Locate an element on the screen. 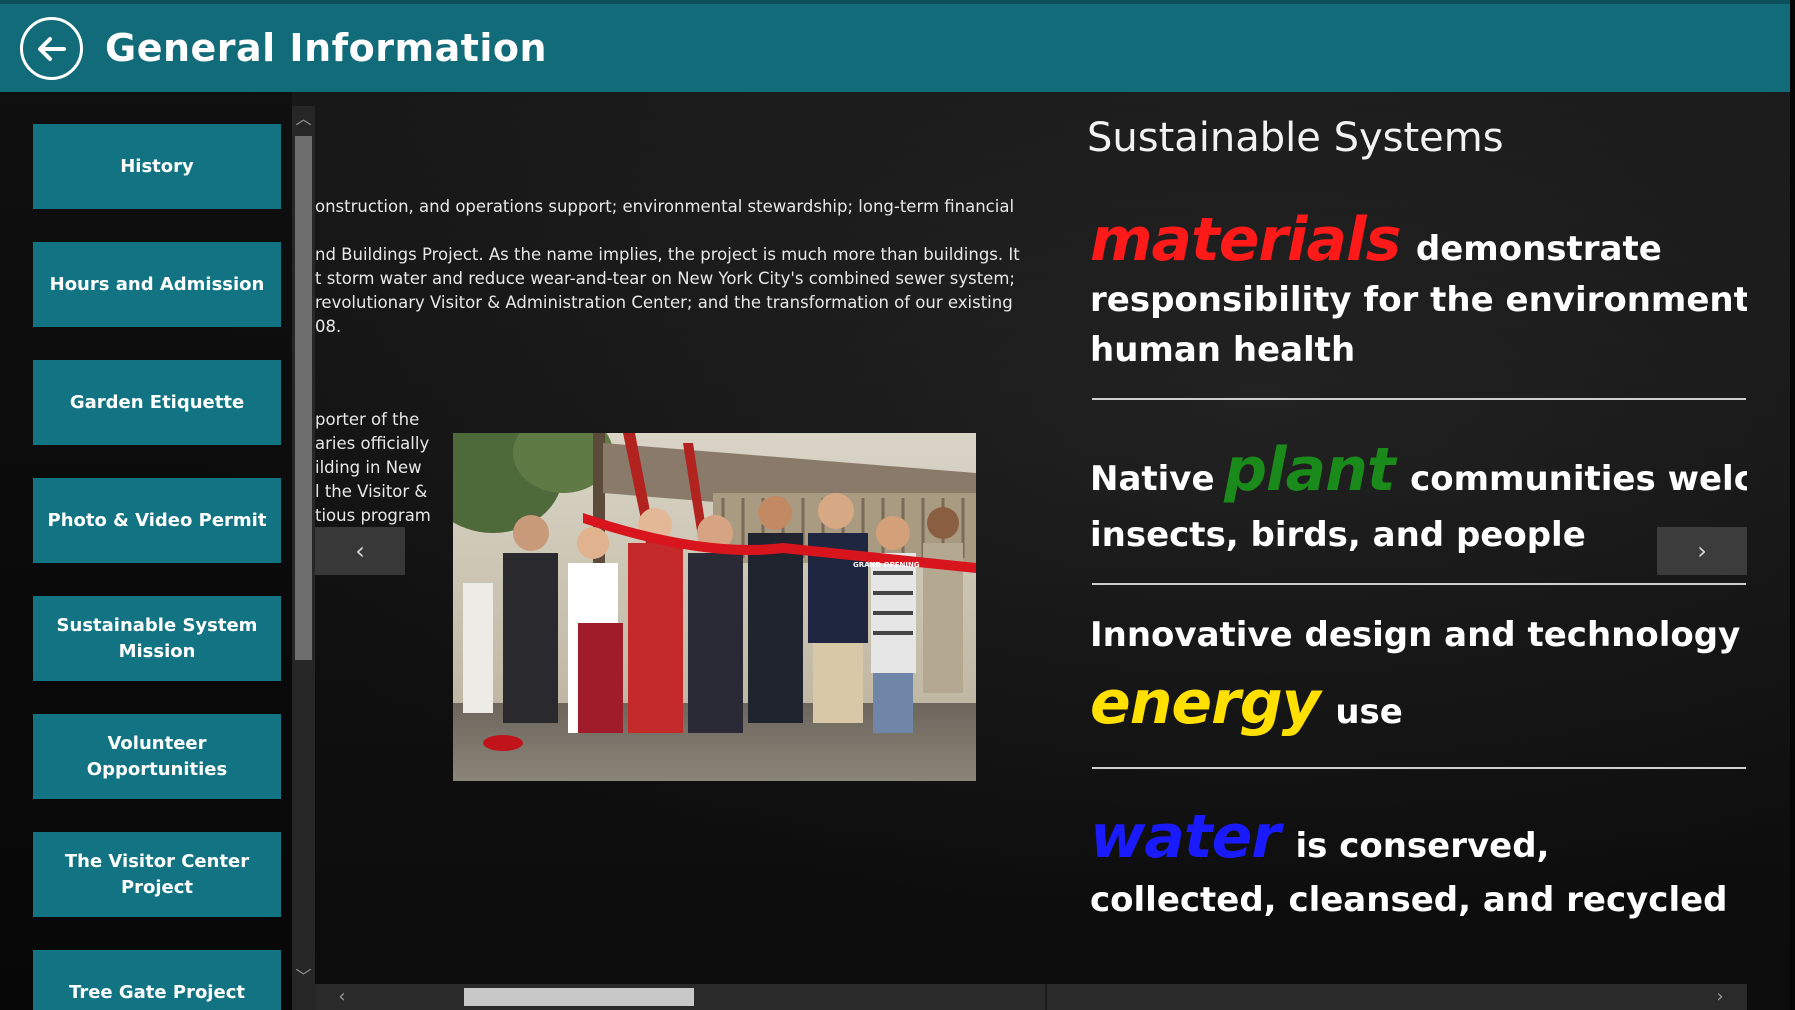  sidebar-item-history: History is located at coordinates (157, 166).